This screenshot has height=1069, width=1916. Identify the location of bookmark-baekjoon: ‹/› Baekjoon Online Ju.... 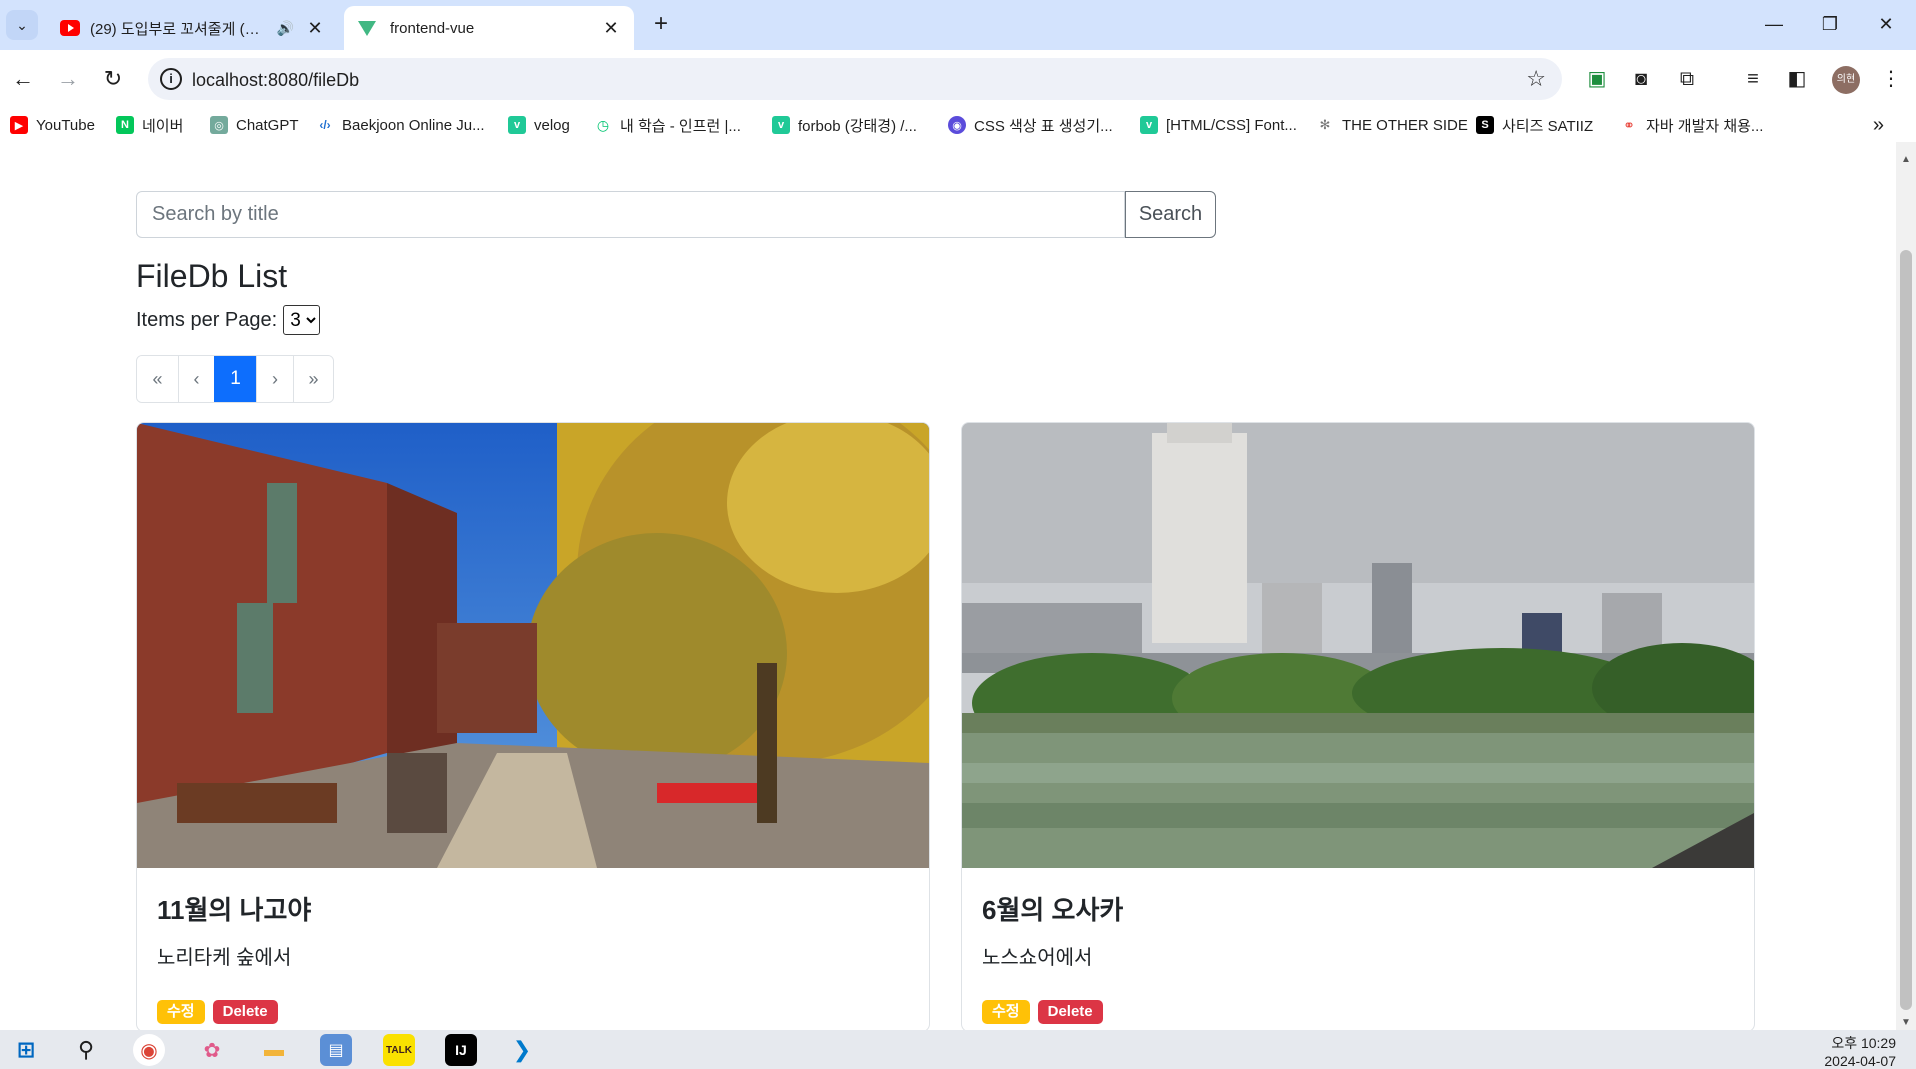
(400, 125).